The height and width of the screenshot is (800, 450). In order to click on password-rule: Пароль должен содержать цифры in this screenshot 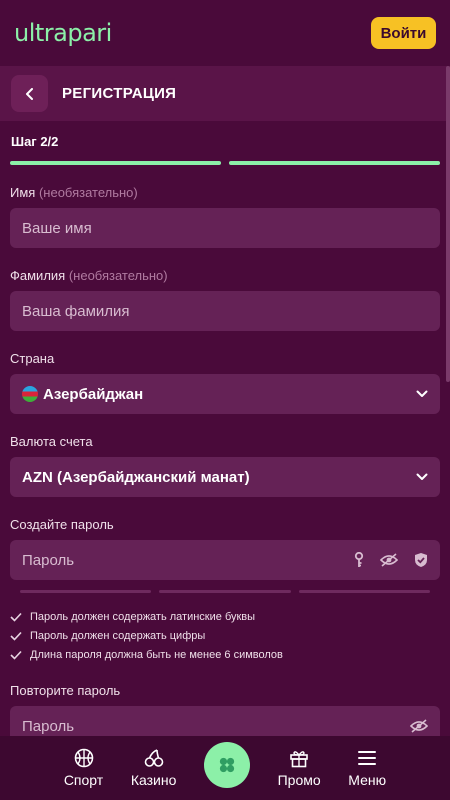, I will do `click(225, 636)`.